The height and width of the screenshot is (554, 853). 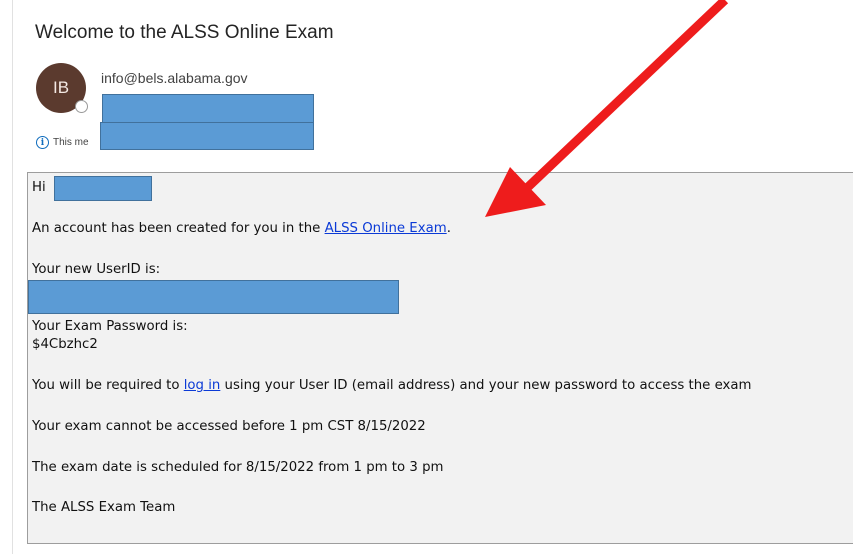 What do you see at coordinates (626, 95) in the screenshot?
I see `arrow-shaft` at bounding box center [626, 95].